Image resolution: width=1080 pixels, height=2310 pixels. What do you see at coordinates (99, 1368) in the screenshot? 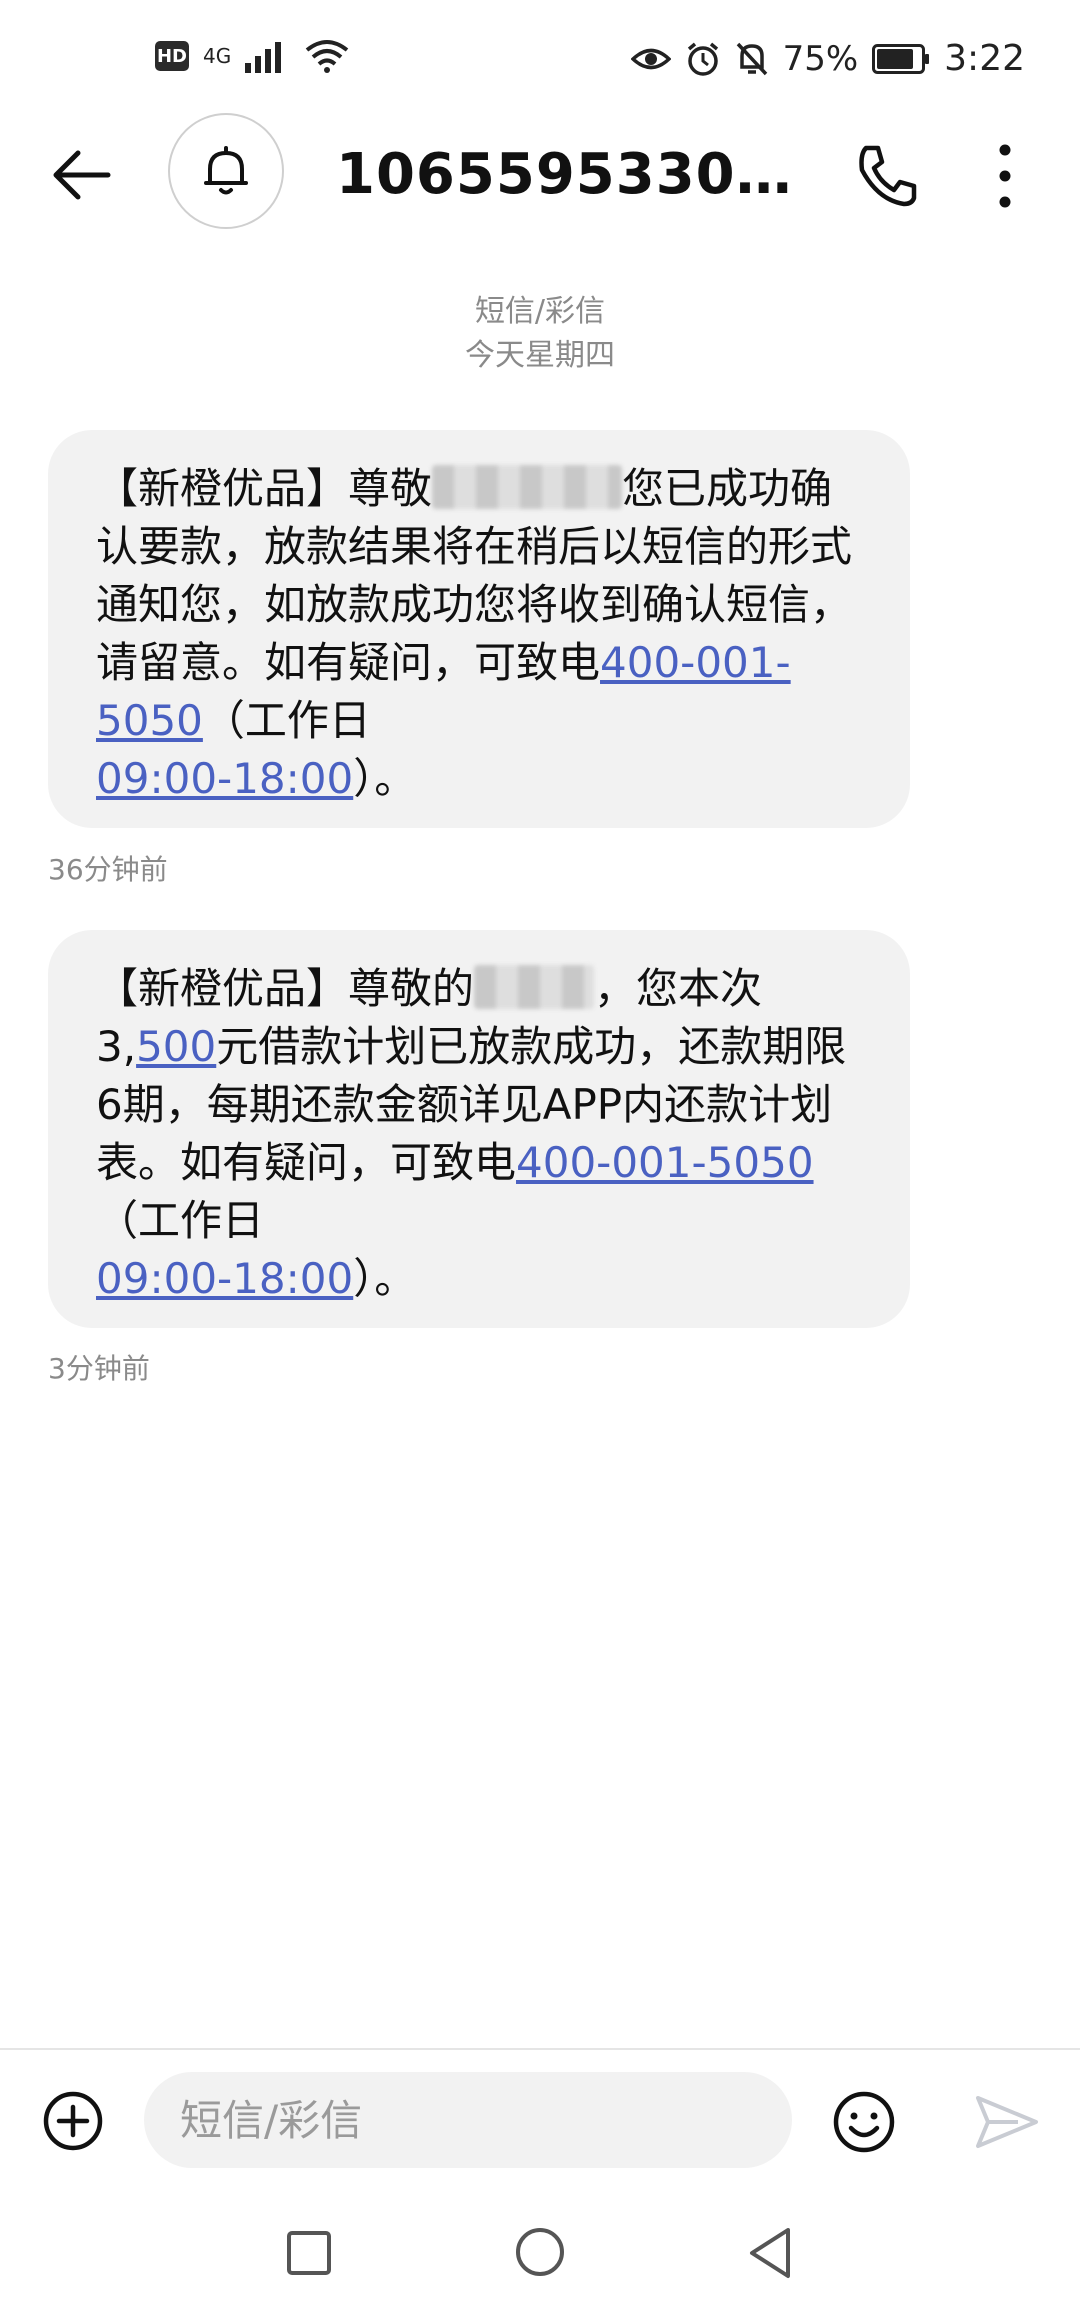
I see `message-timestamp: 3分钟前` at bounding box center [99, 1368].